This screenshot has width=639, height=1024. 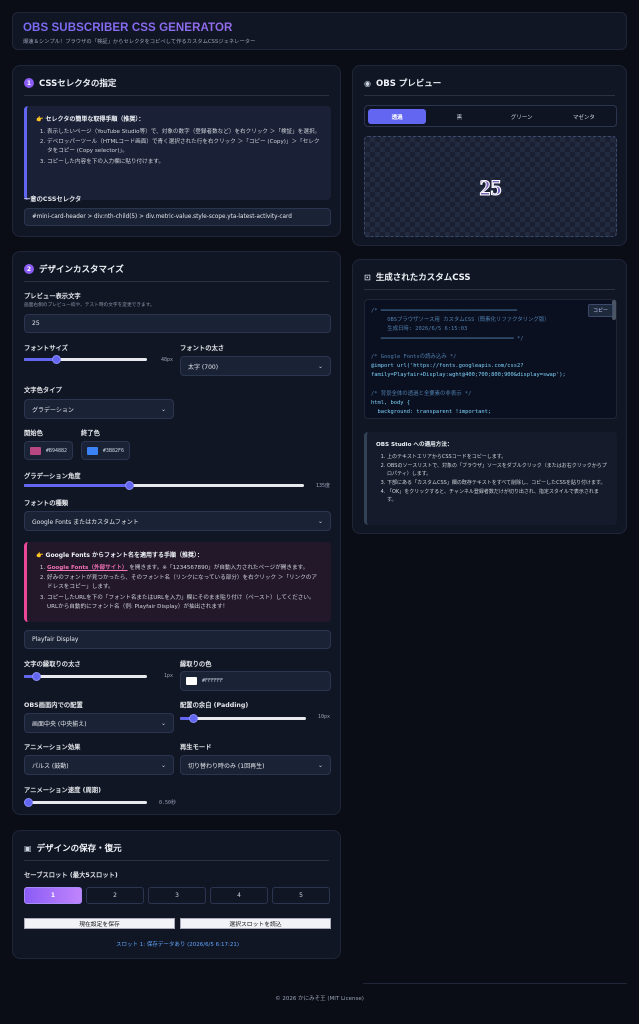 What do you see at coordinates (417, 277) in the screenshot?
I see `css-card-title: ⊡ 生成されたカスタムCSS` at bounding box center [417, 277].